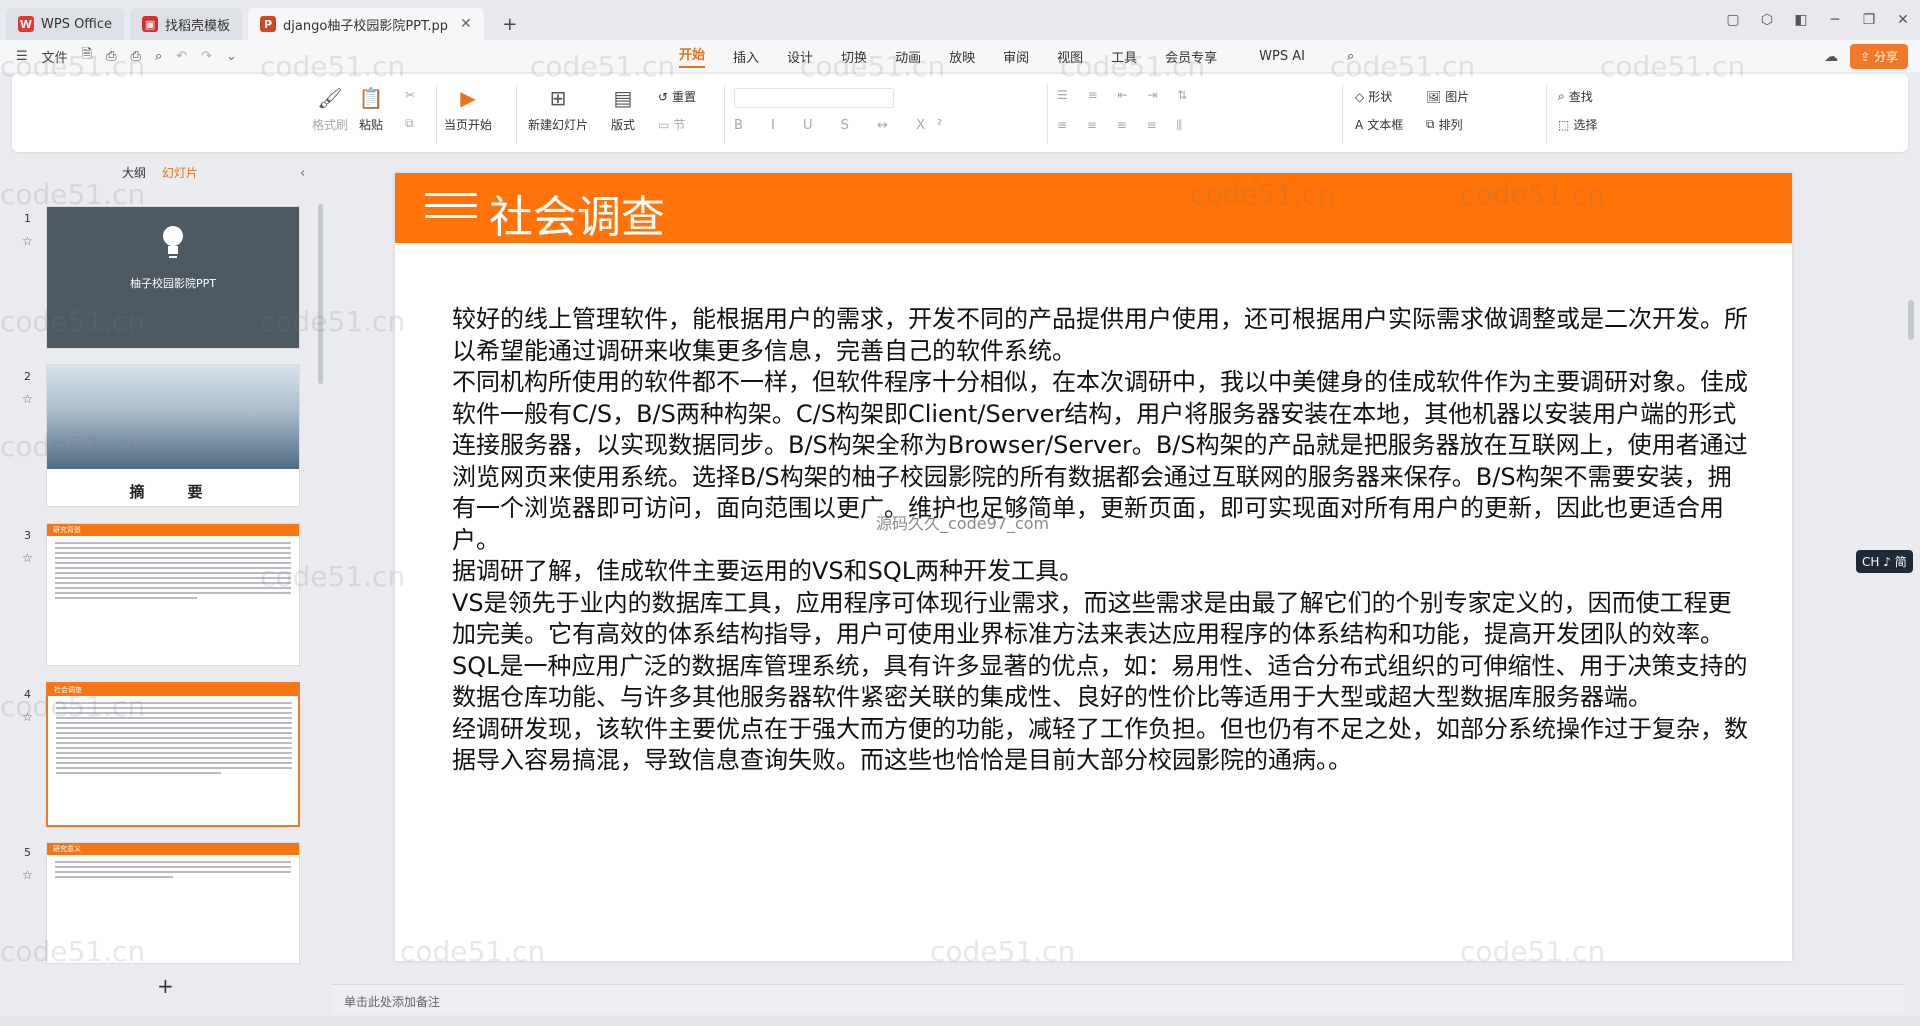  What do you see at coordinates (1126, 95) in the screenshot?
I see `paragraph-buttons: ☰ ≡ ⇤ ⇥ ⇅` at bounding box center [1126, 95].